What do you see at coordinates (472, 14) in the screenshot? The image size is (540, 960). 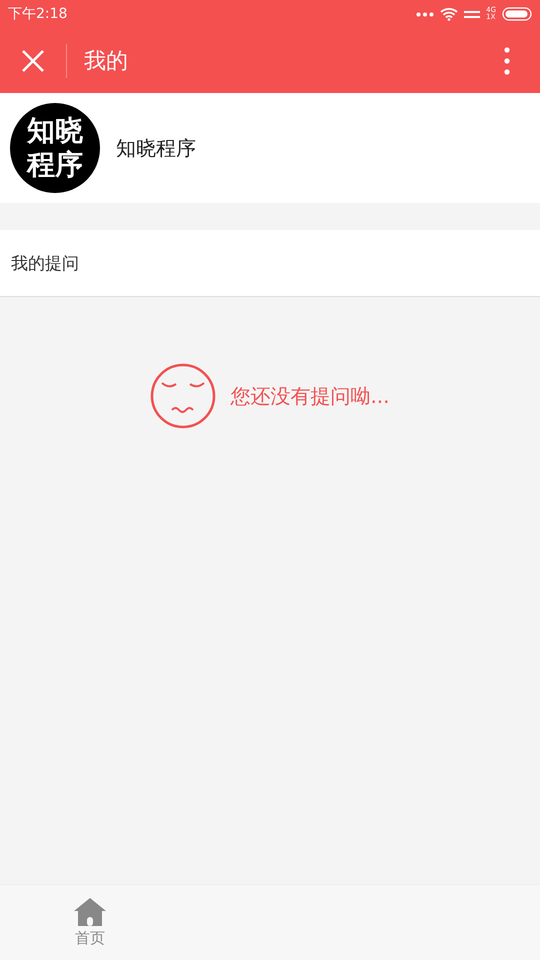 I see `signal-icon` at bounding box center [472, 14].